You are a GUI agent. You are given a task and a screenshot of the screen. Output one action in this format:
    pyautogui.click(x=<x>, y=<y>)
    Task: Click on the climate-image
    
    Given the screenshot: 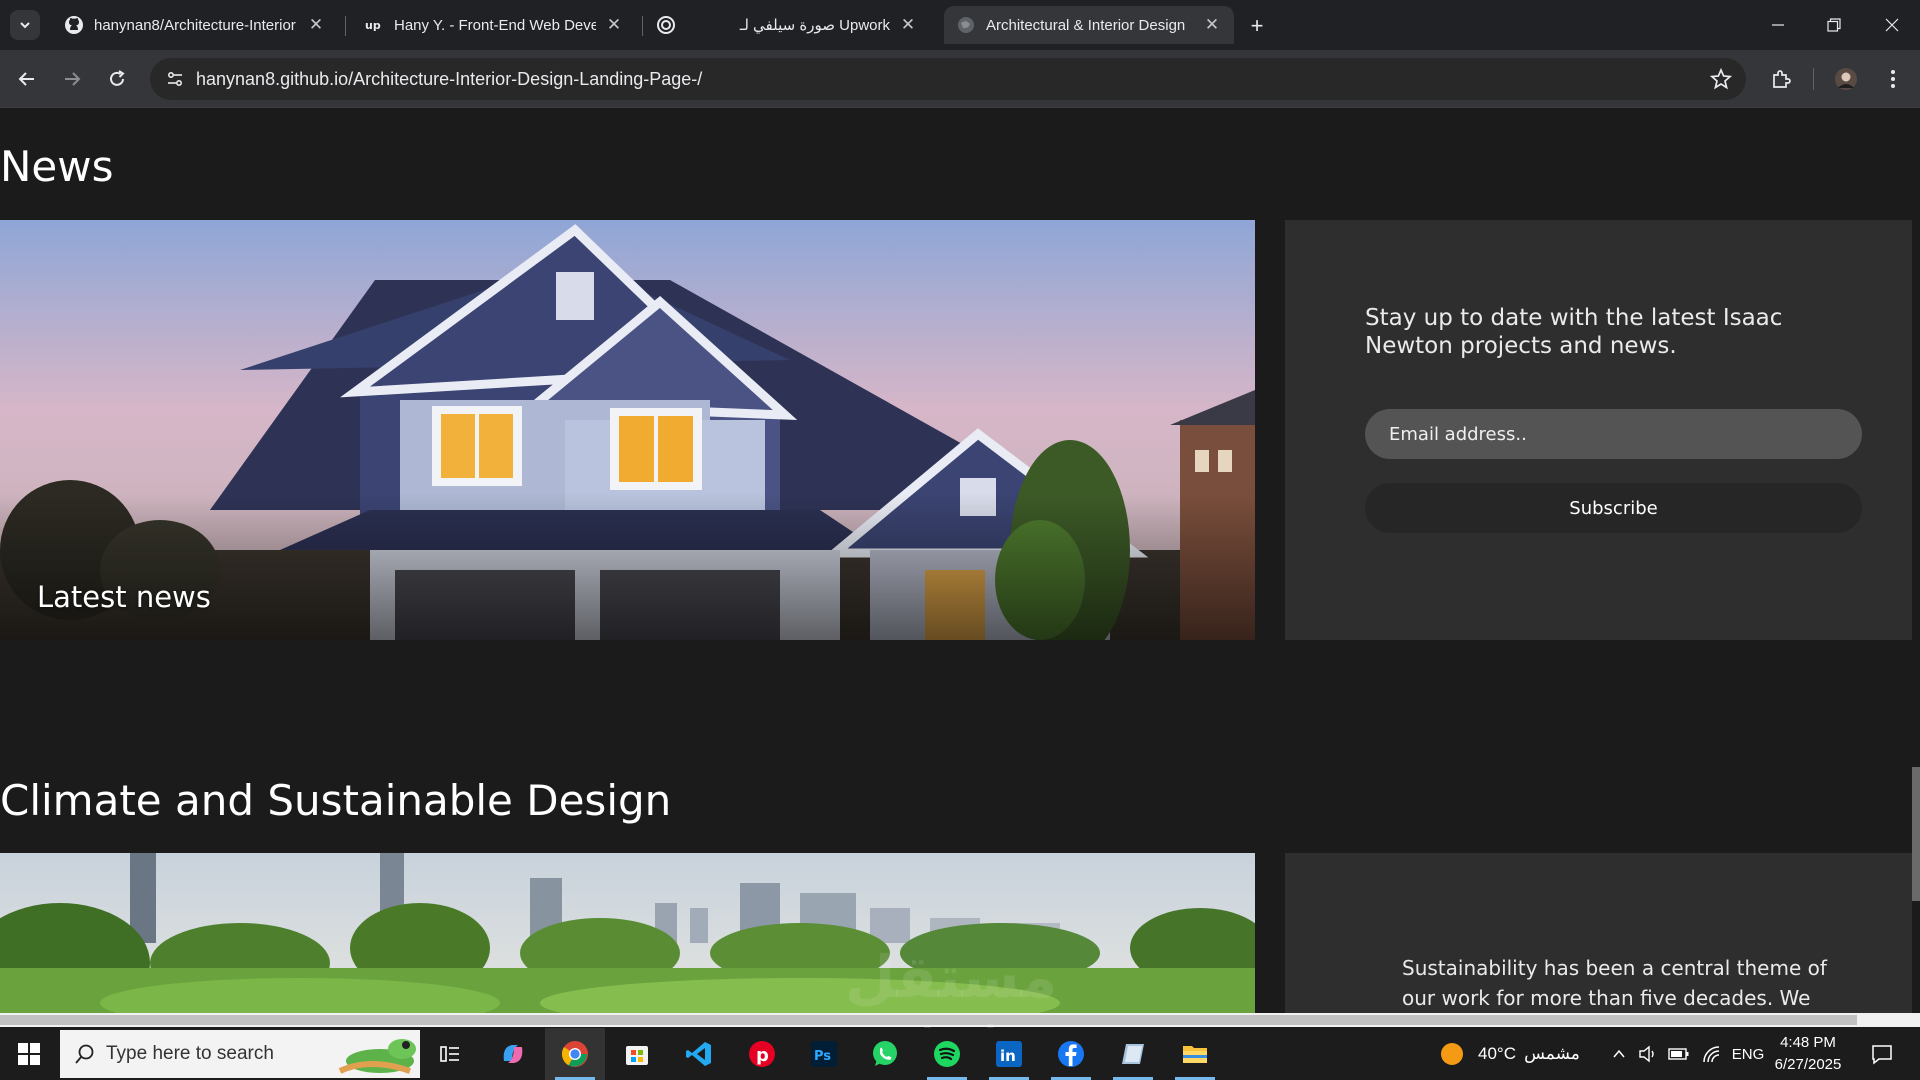 What is the action you would take?
    pyautogui.click(x=627, y=939)
    